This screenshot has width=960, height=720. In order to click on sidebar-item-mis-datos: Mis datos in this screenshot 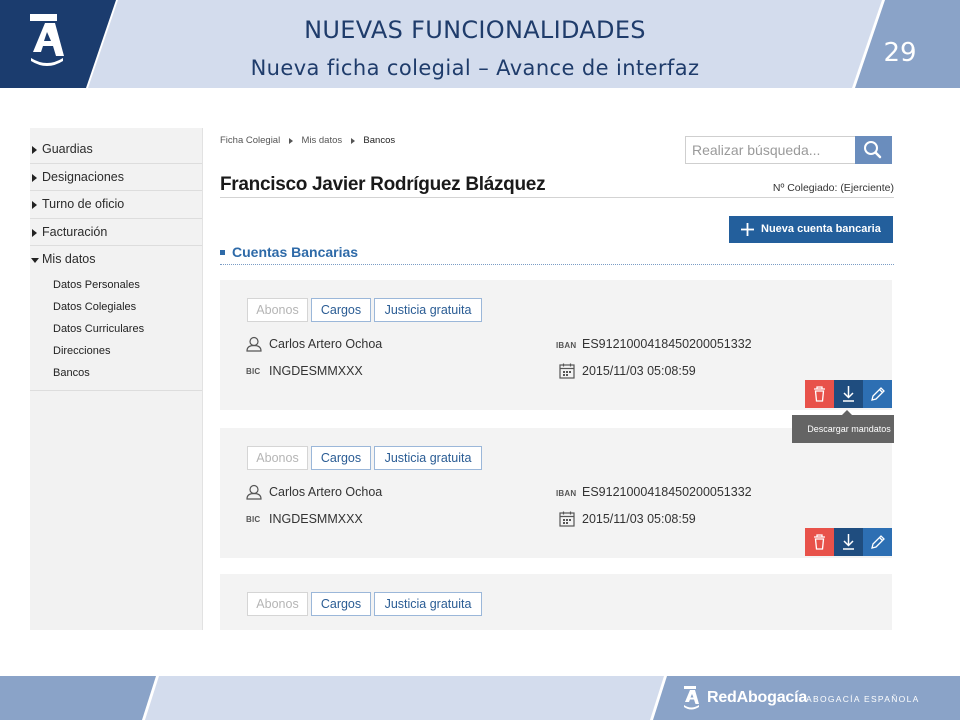, I will do `click(116, 260)`.